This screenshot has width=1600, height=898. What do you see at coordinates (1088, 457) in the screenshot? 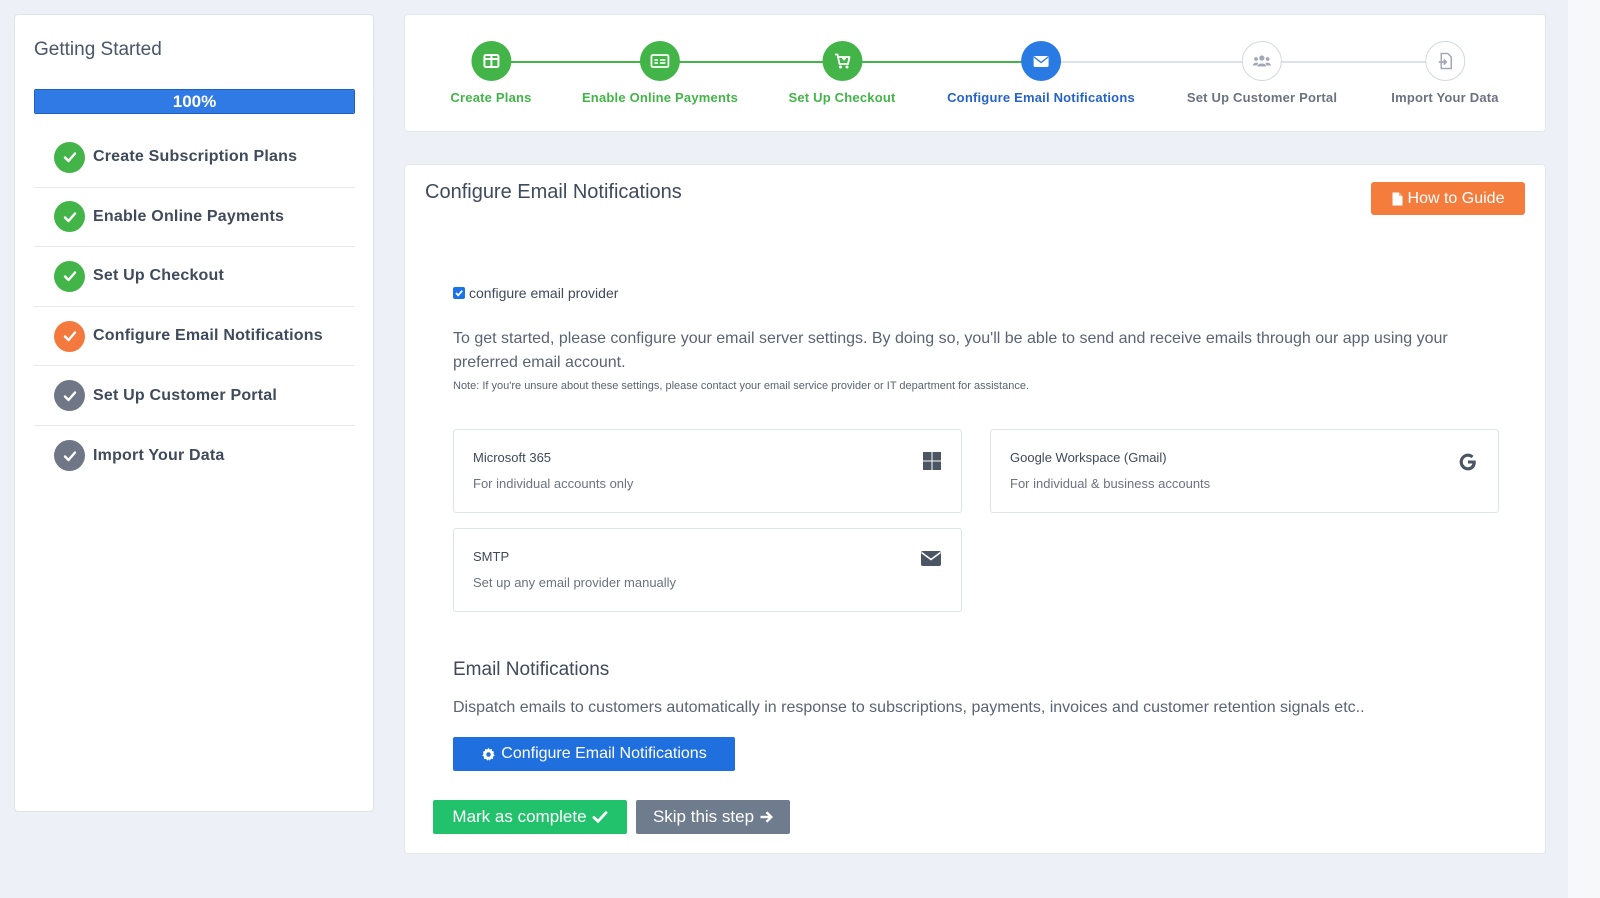
I see `provider-name: Google Workspace (Gmail)` at bounding box center [1088, 457].